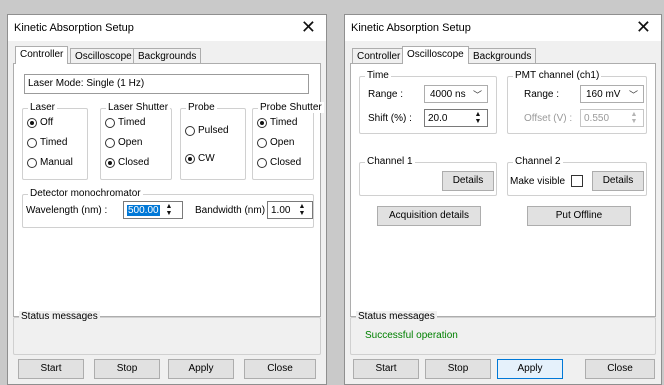 Image resolution: width=664 pixels, height=385 pixels. What do you see at coordinates (378, 75) in the screenshot?
I see `time-group-label: Time` at bounding box center [378, 75].